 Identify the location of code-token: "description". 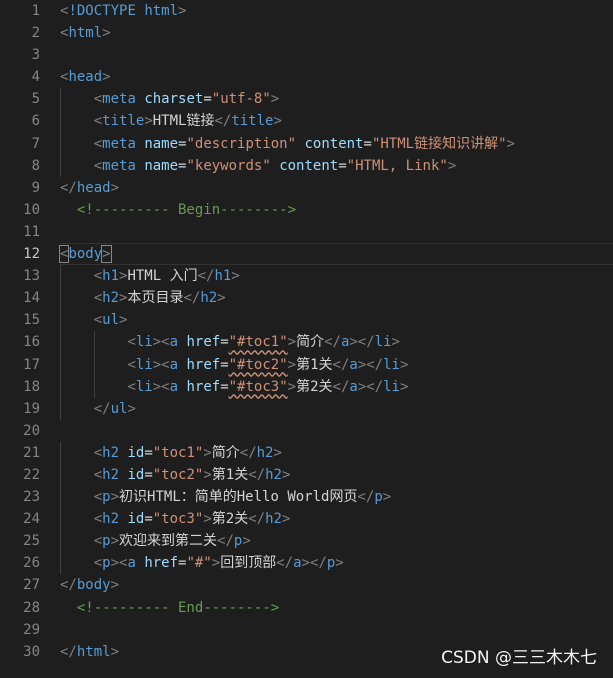
(241, 143).